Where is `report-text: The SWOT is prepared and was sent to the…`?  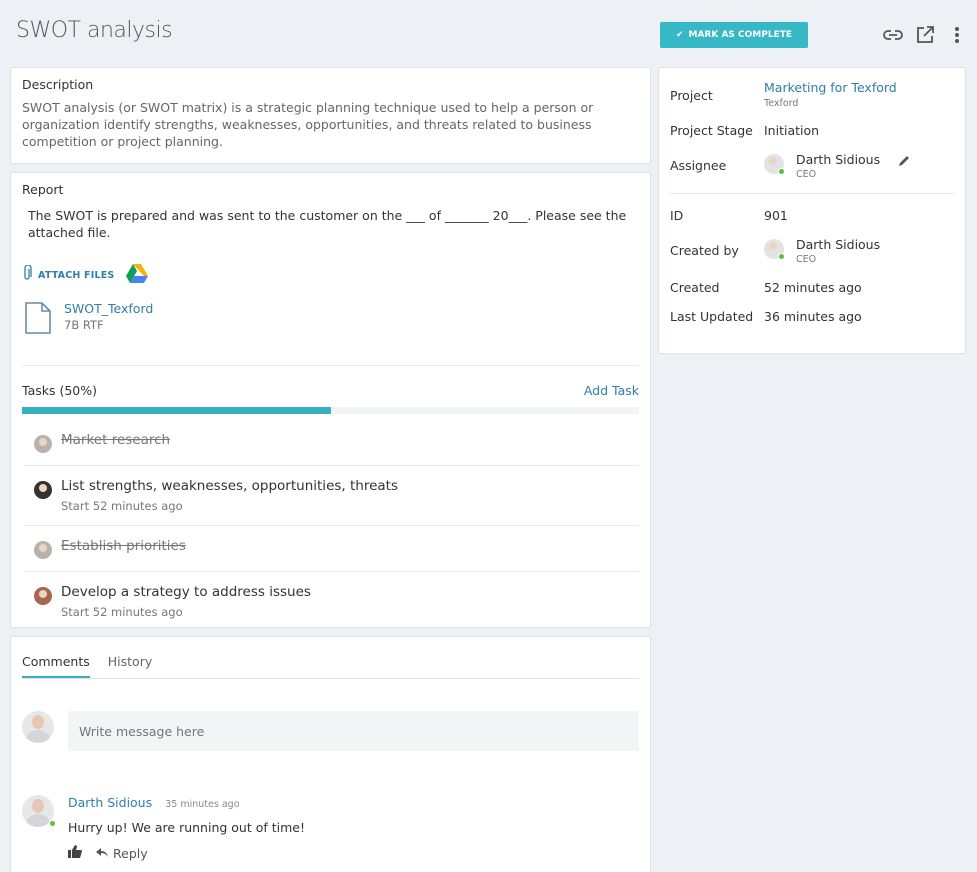
report-text: The SWOT is prepared and was sent to the… is located at coordinates (333, 224).